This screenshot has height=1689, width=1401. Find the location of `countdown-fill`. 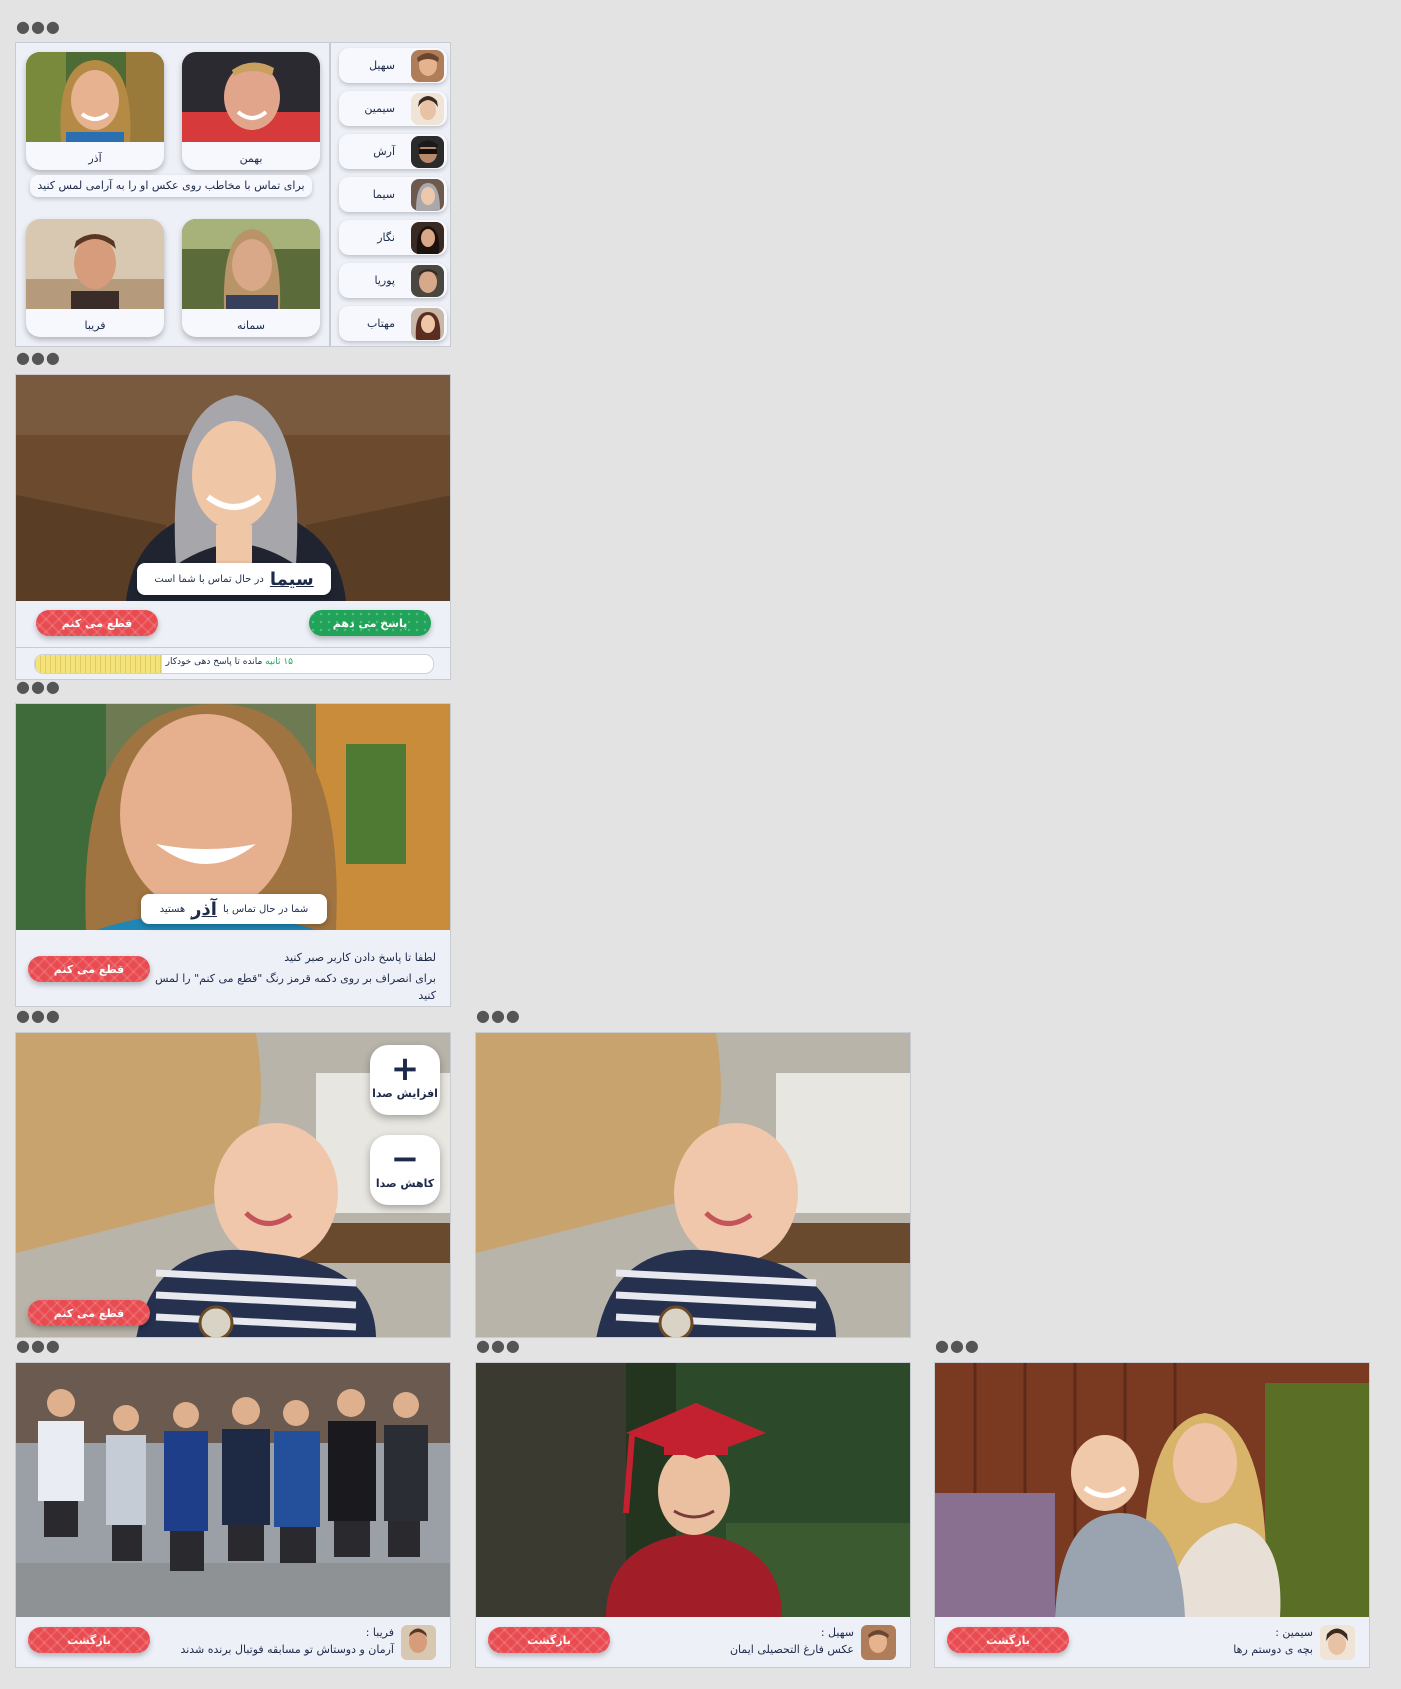

countdown-fill is located at coordinates (99, 664).